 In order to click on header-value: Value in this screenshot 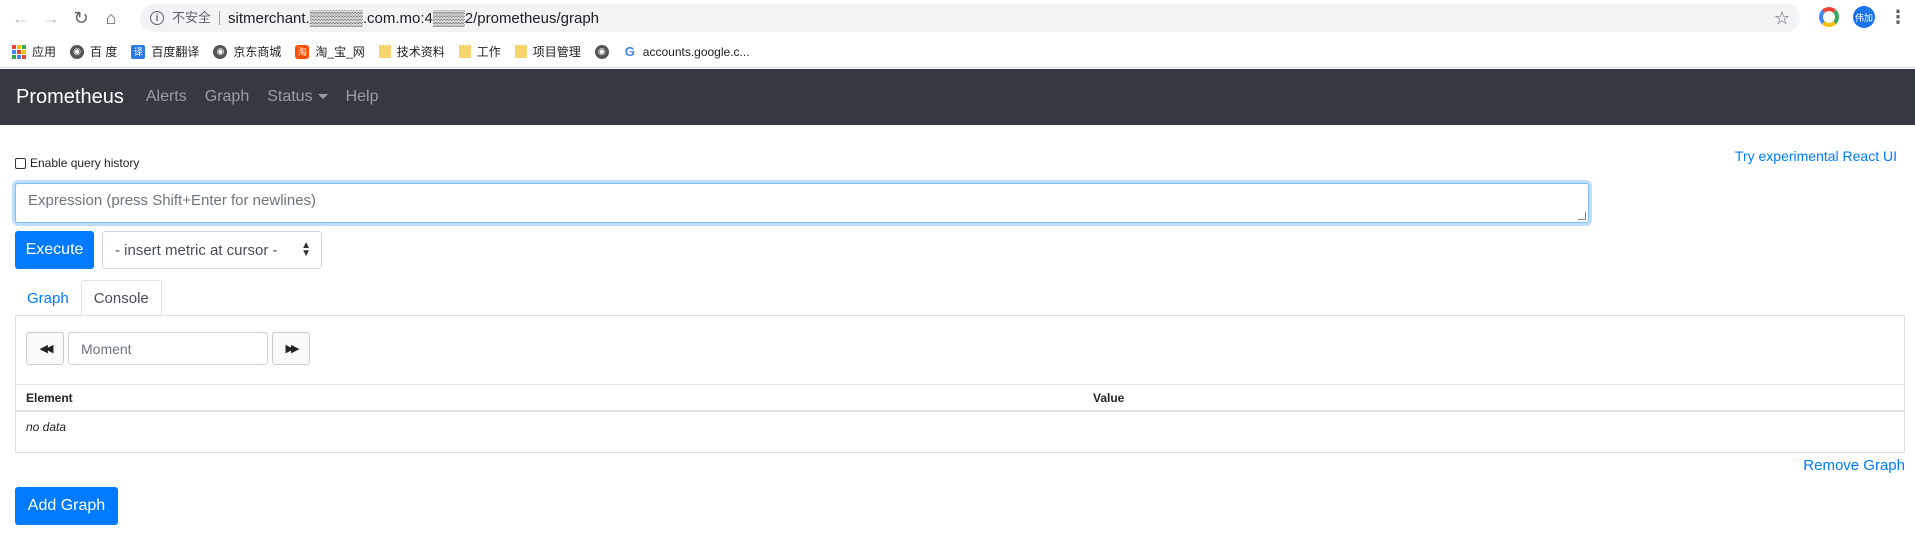, I will do `click(1109, 397)`.